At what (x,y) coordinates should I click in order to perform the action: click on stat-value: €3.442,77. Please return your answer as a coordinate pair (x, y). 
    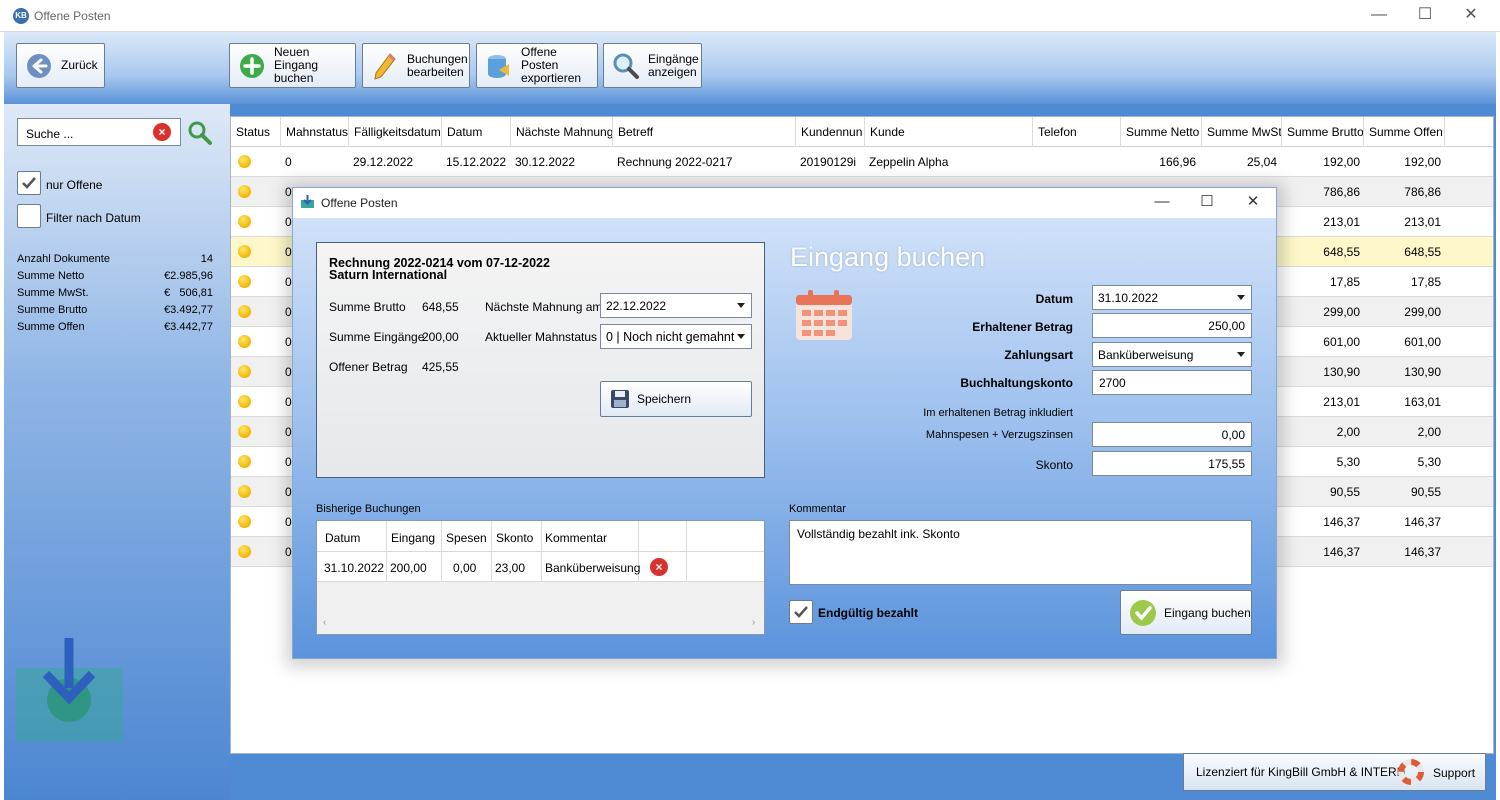
    Looking at the image, I should click on (188, 327).